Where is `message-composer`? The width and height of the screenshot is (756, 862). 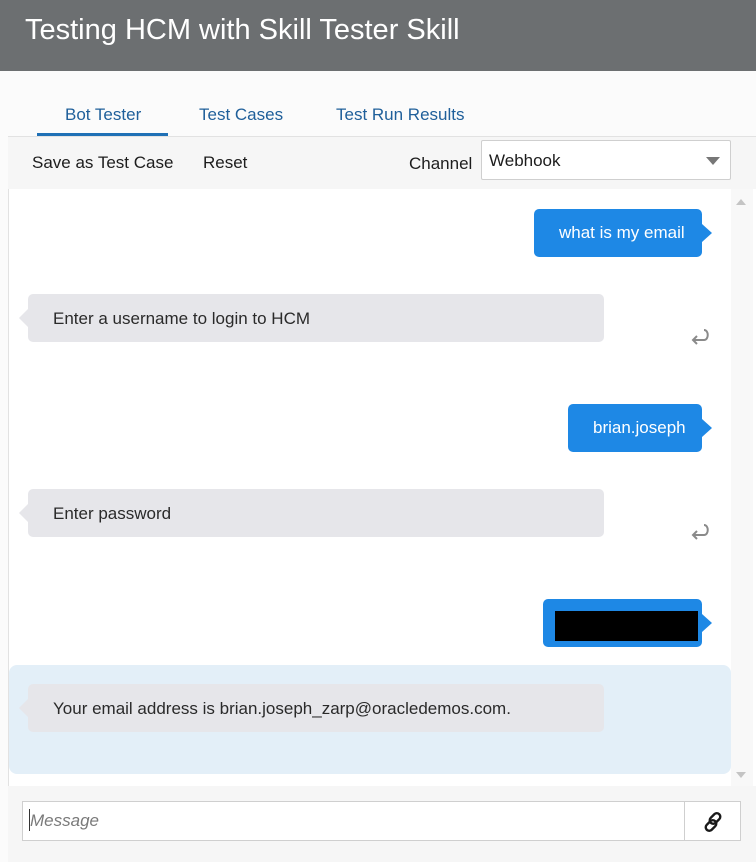 message-composer is located at coordinates (382, 824).